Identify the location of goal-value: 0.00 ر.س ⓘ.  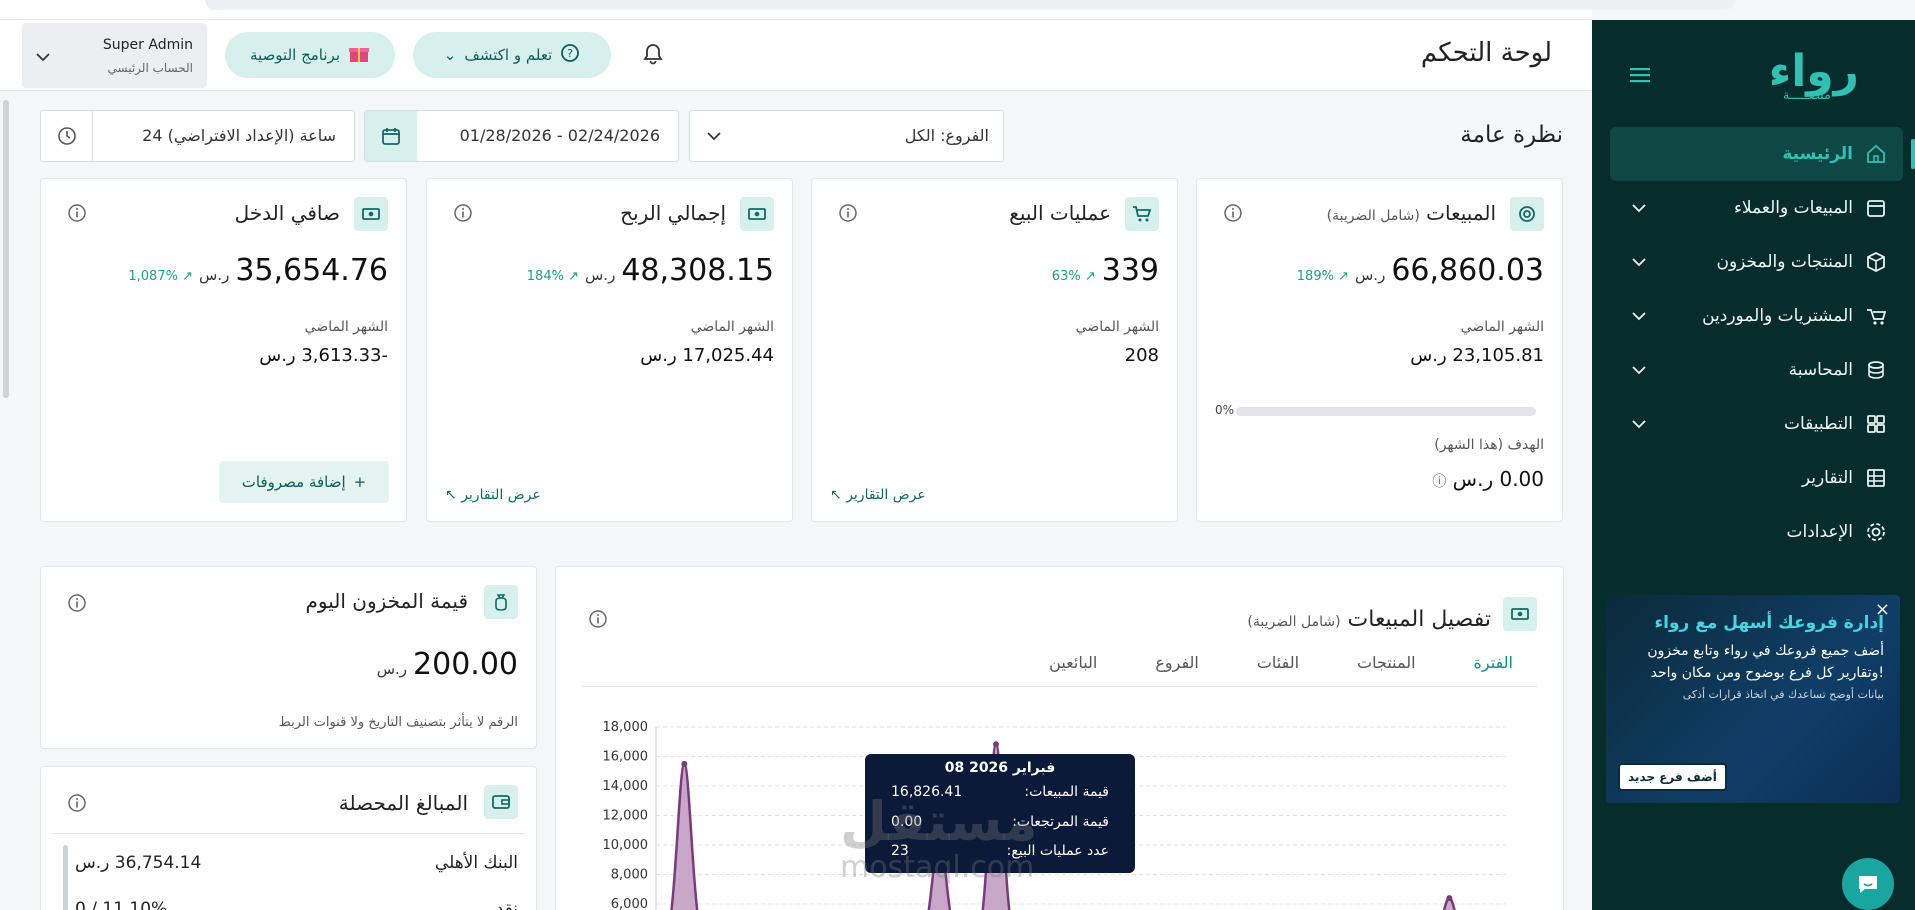
(1488, 479).